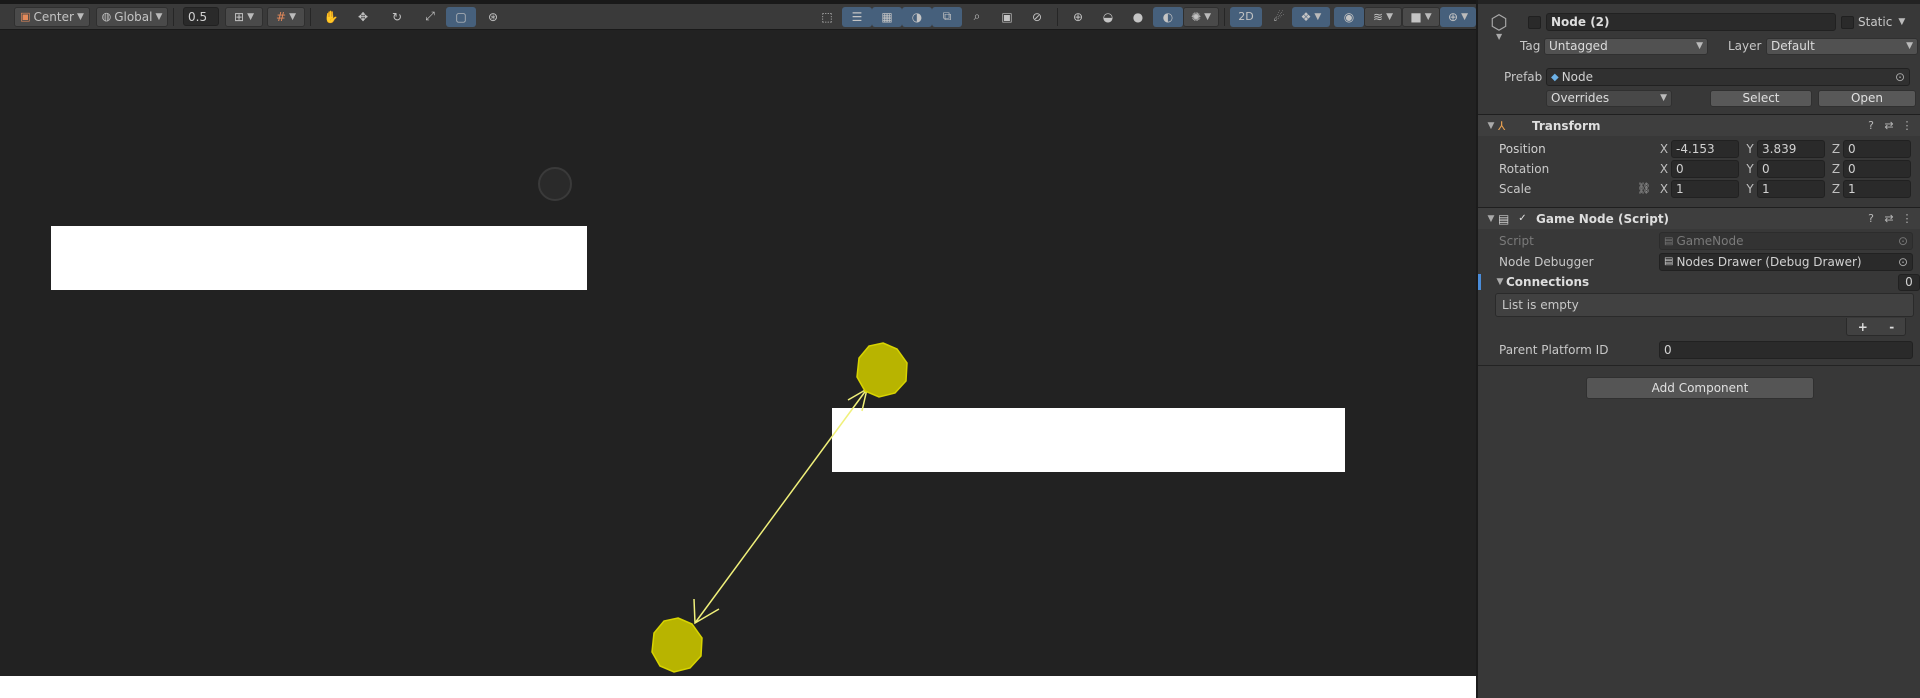  What do you see at coordinates (1877, 148) in the screenshot?
I see `position-z-field: 0` at bounding box center [1877, 148].